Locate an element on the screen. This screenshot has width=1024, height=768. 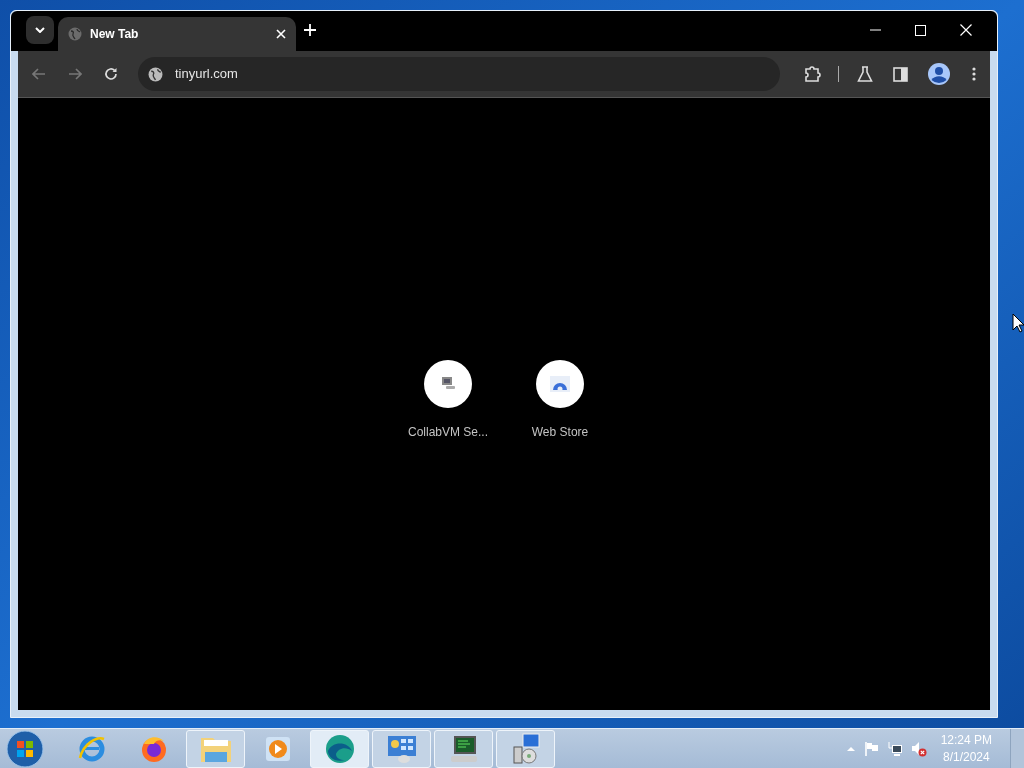
back-icon is located at coordinates (39, 74).